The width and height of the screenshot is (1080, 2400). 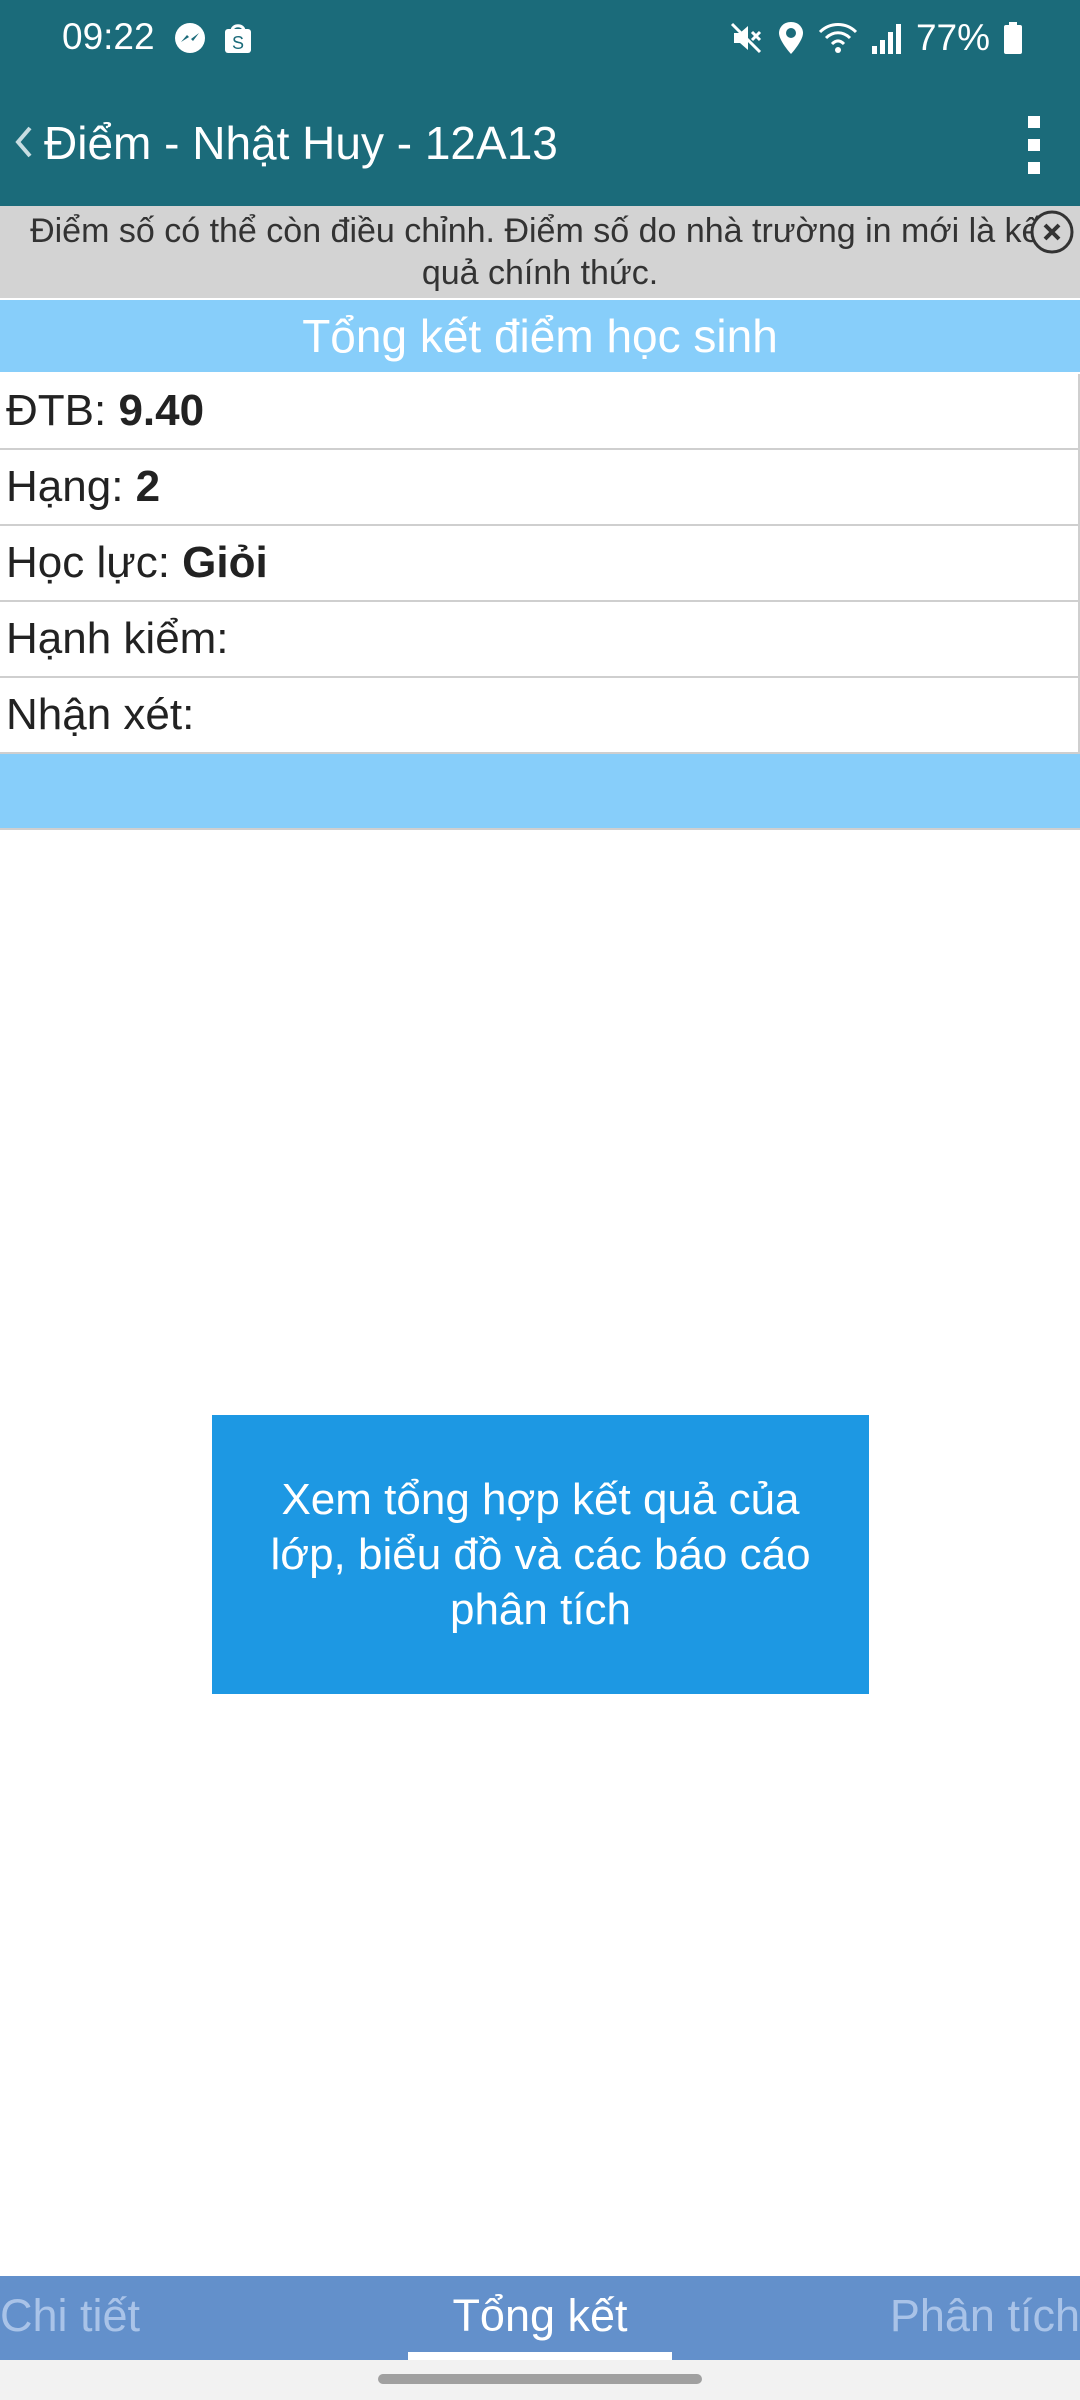 I want to click on summary-row-rank: Hạng: 2, so click(x=540, y=488).